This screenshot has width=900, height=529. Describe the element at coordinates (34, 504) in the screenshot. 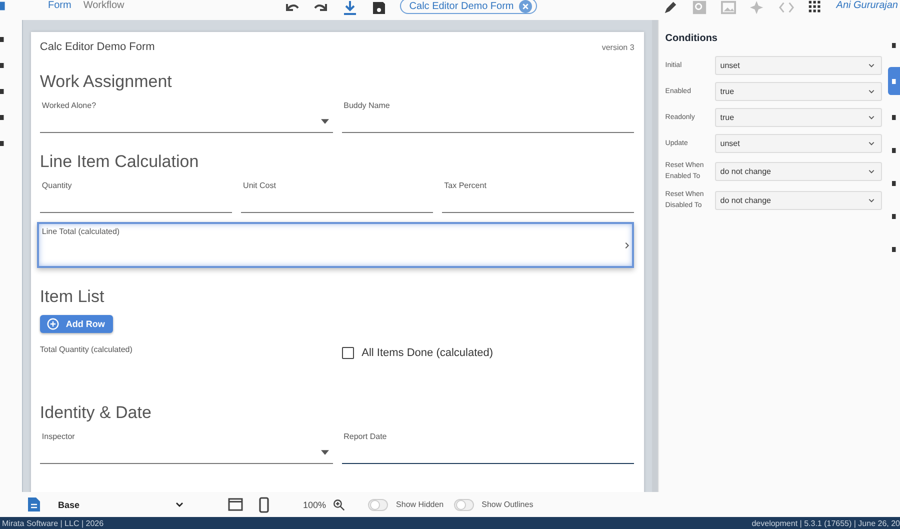

I see `document-icon` at that location.